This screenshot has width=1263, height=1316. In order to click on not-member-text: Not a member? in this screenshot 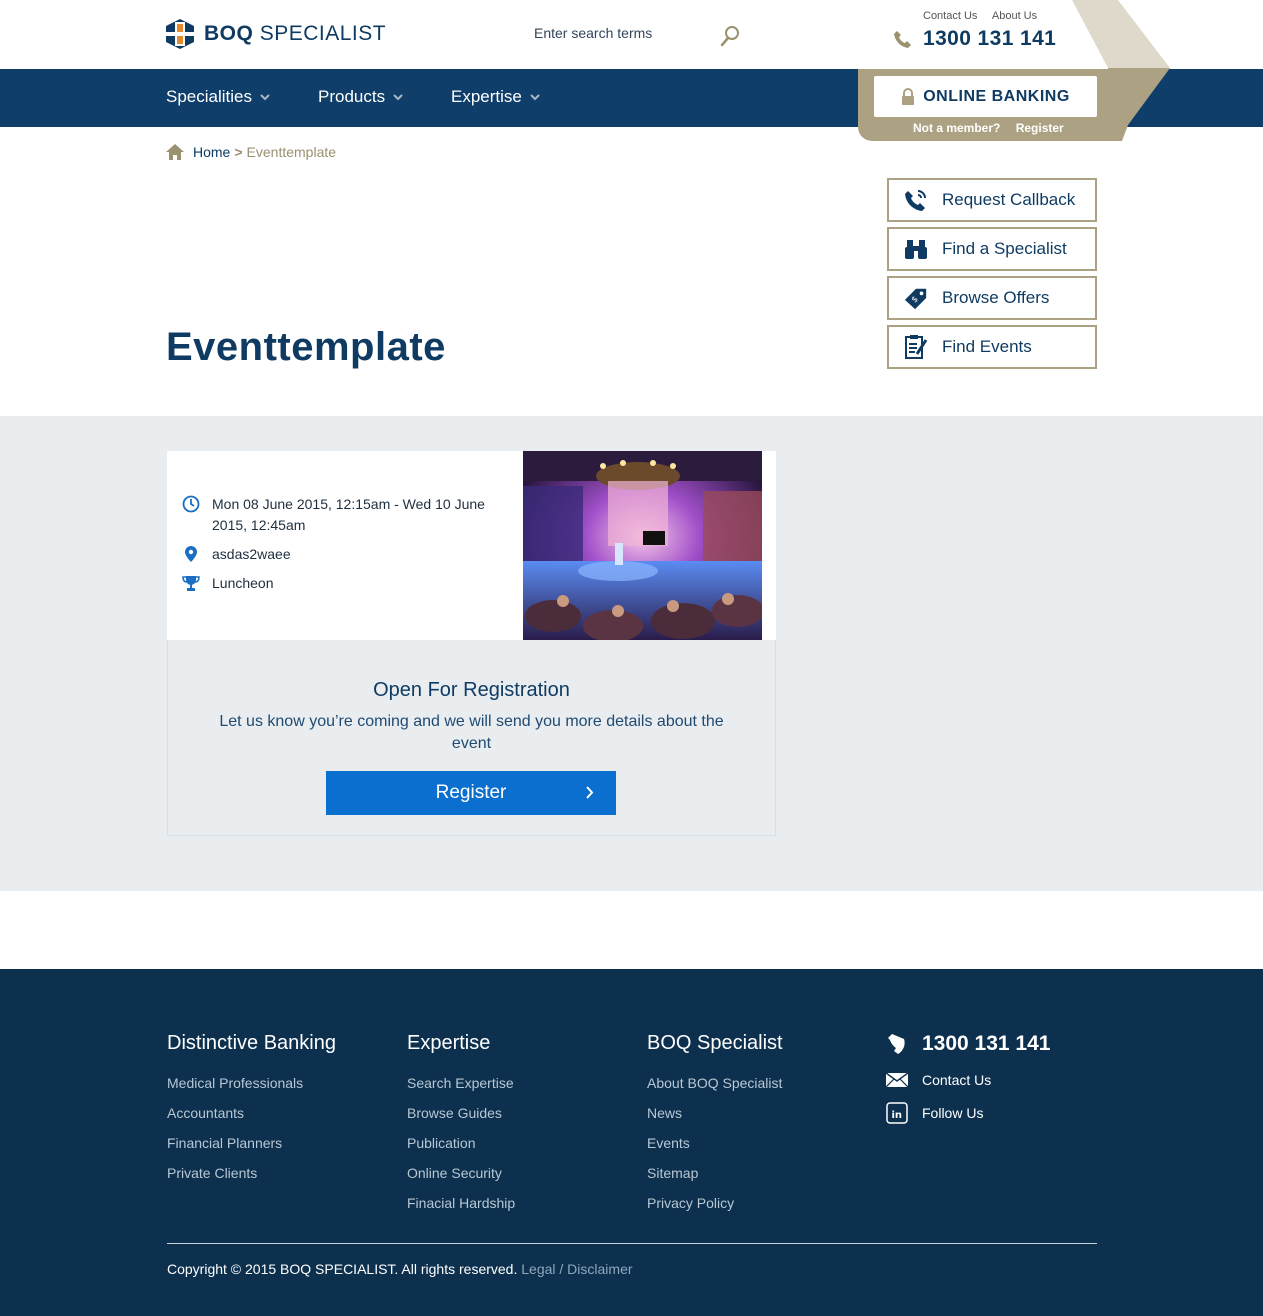, I will do `click(957, 128)`.